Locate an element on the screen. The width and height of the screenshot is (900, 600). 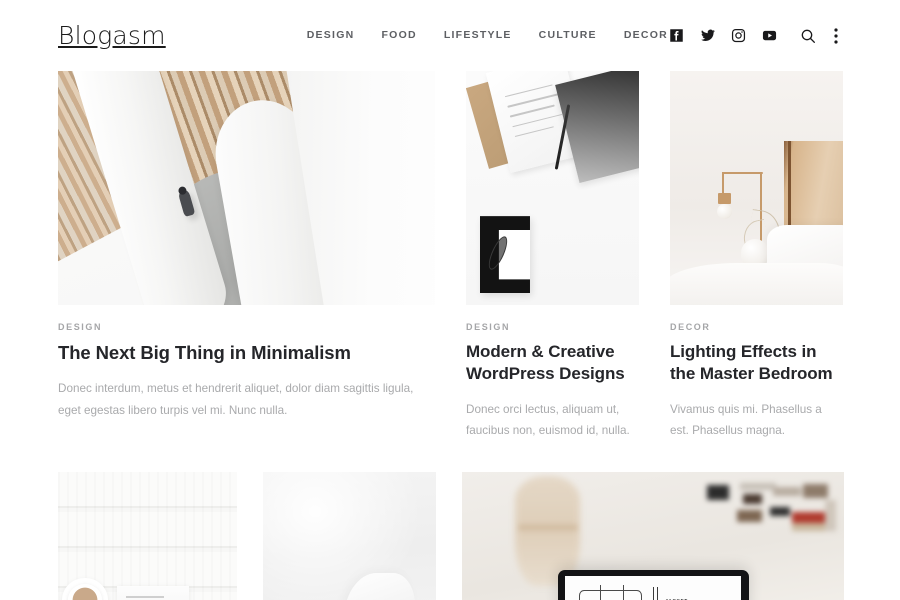
main-navigation: DESIGN FOOD LIFESTYLE CULTURE DECOR is located at coordinates (487, 35).